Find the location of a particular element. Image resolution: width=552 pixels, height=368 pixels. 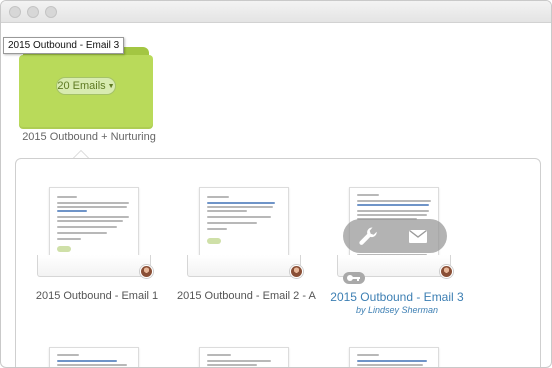

window-zoom-button is located at coordinates (51, 12).